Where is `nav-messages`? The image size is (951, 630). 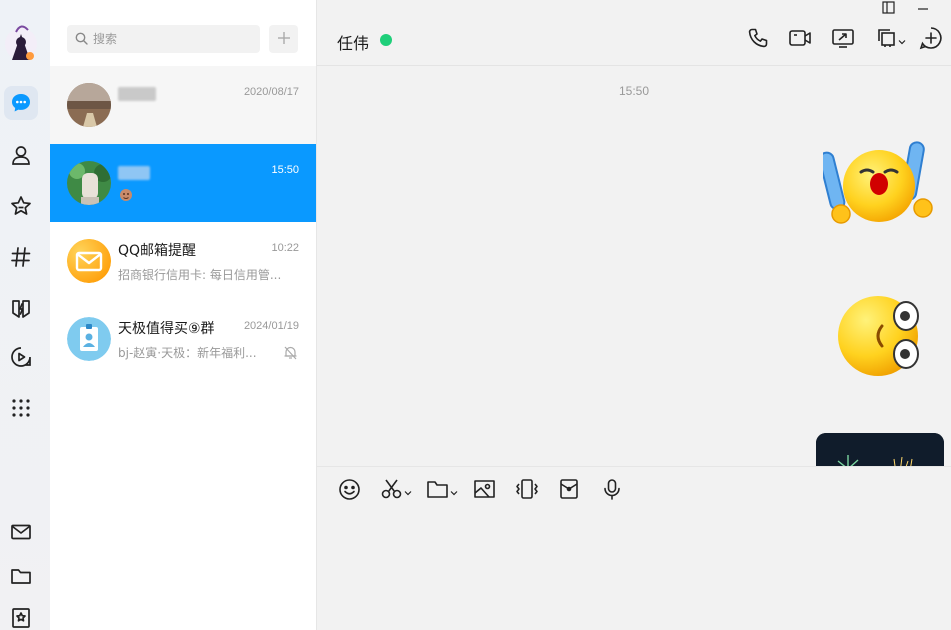 nav-messages is located at coordinates (21, 103).